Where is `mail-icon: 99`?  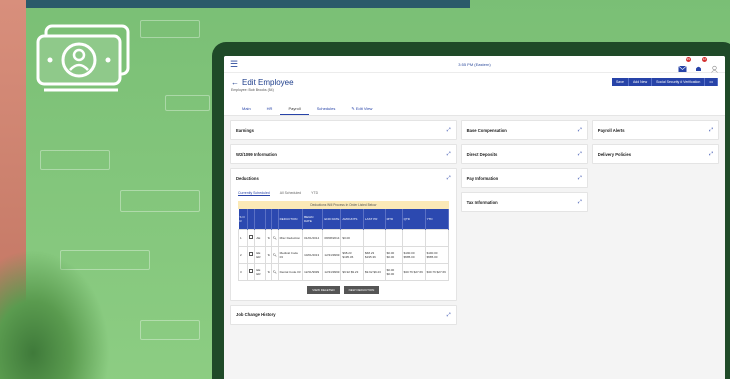 mail-icon: 99 is located at coordinates (684, 64).